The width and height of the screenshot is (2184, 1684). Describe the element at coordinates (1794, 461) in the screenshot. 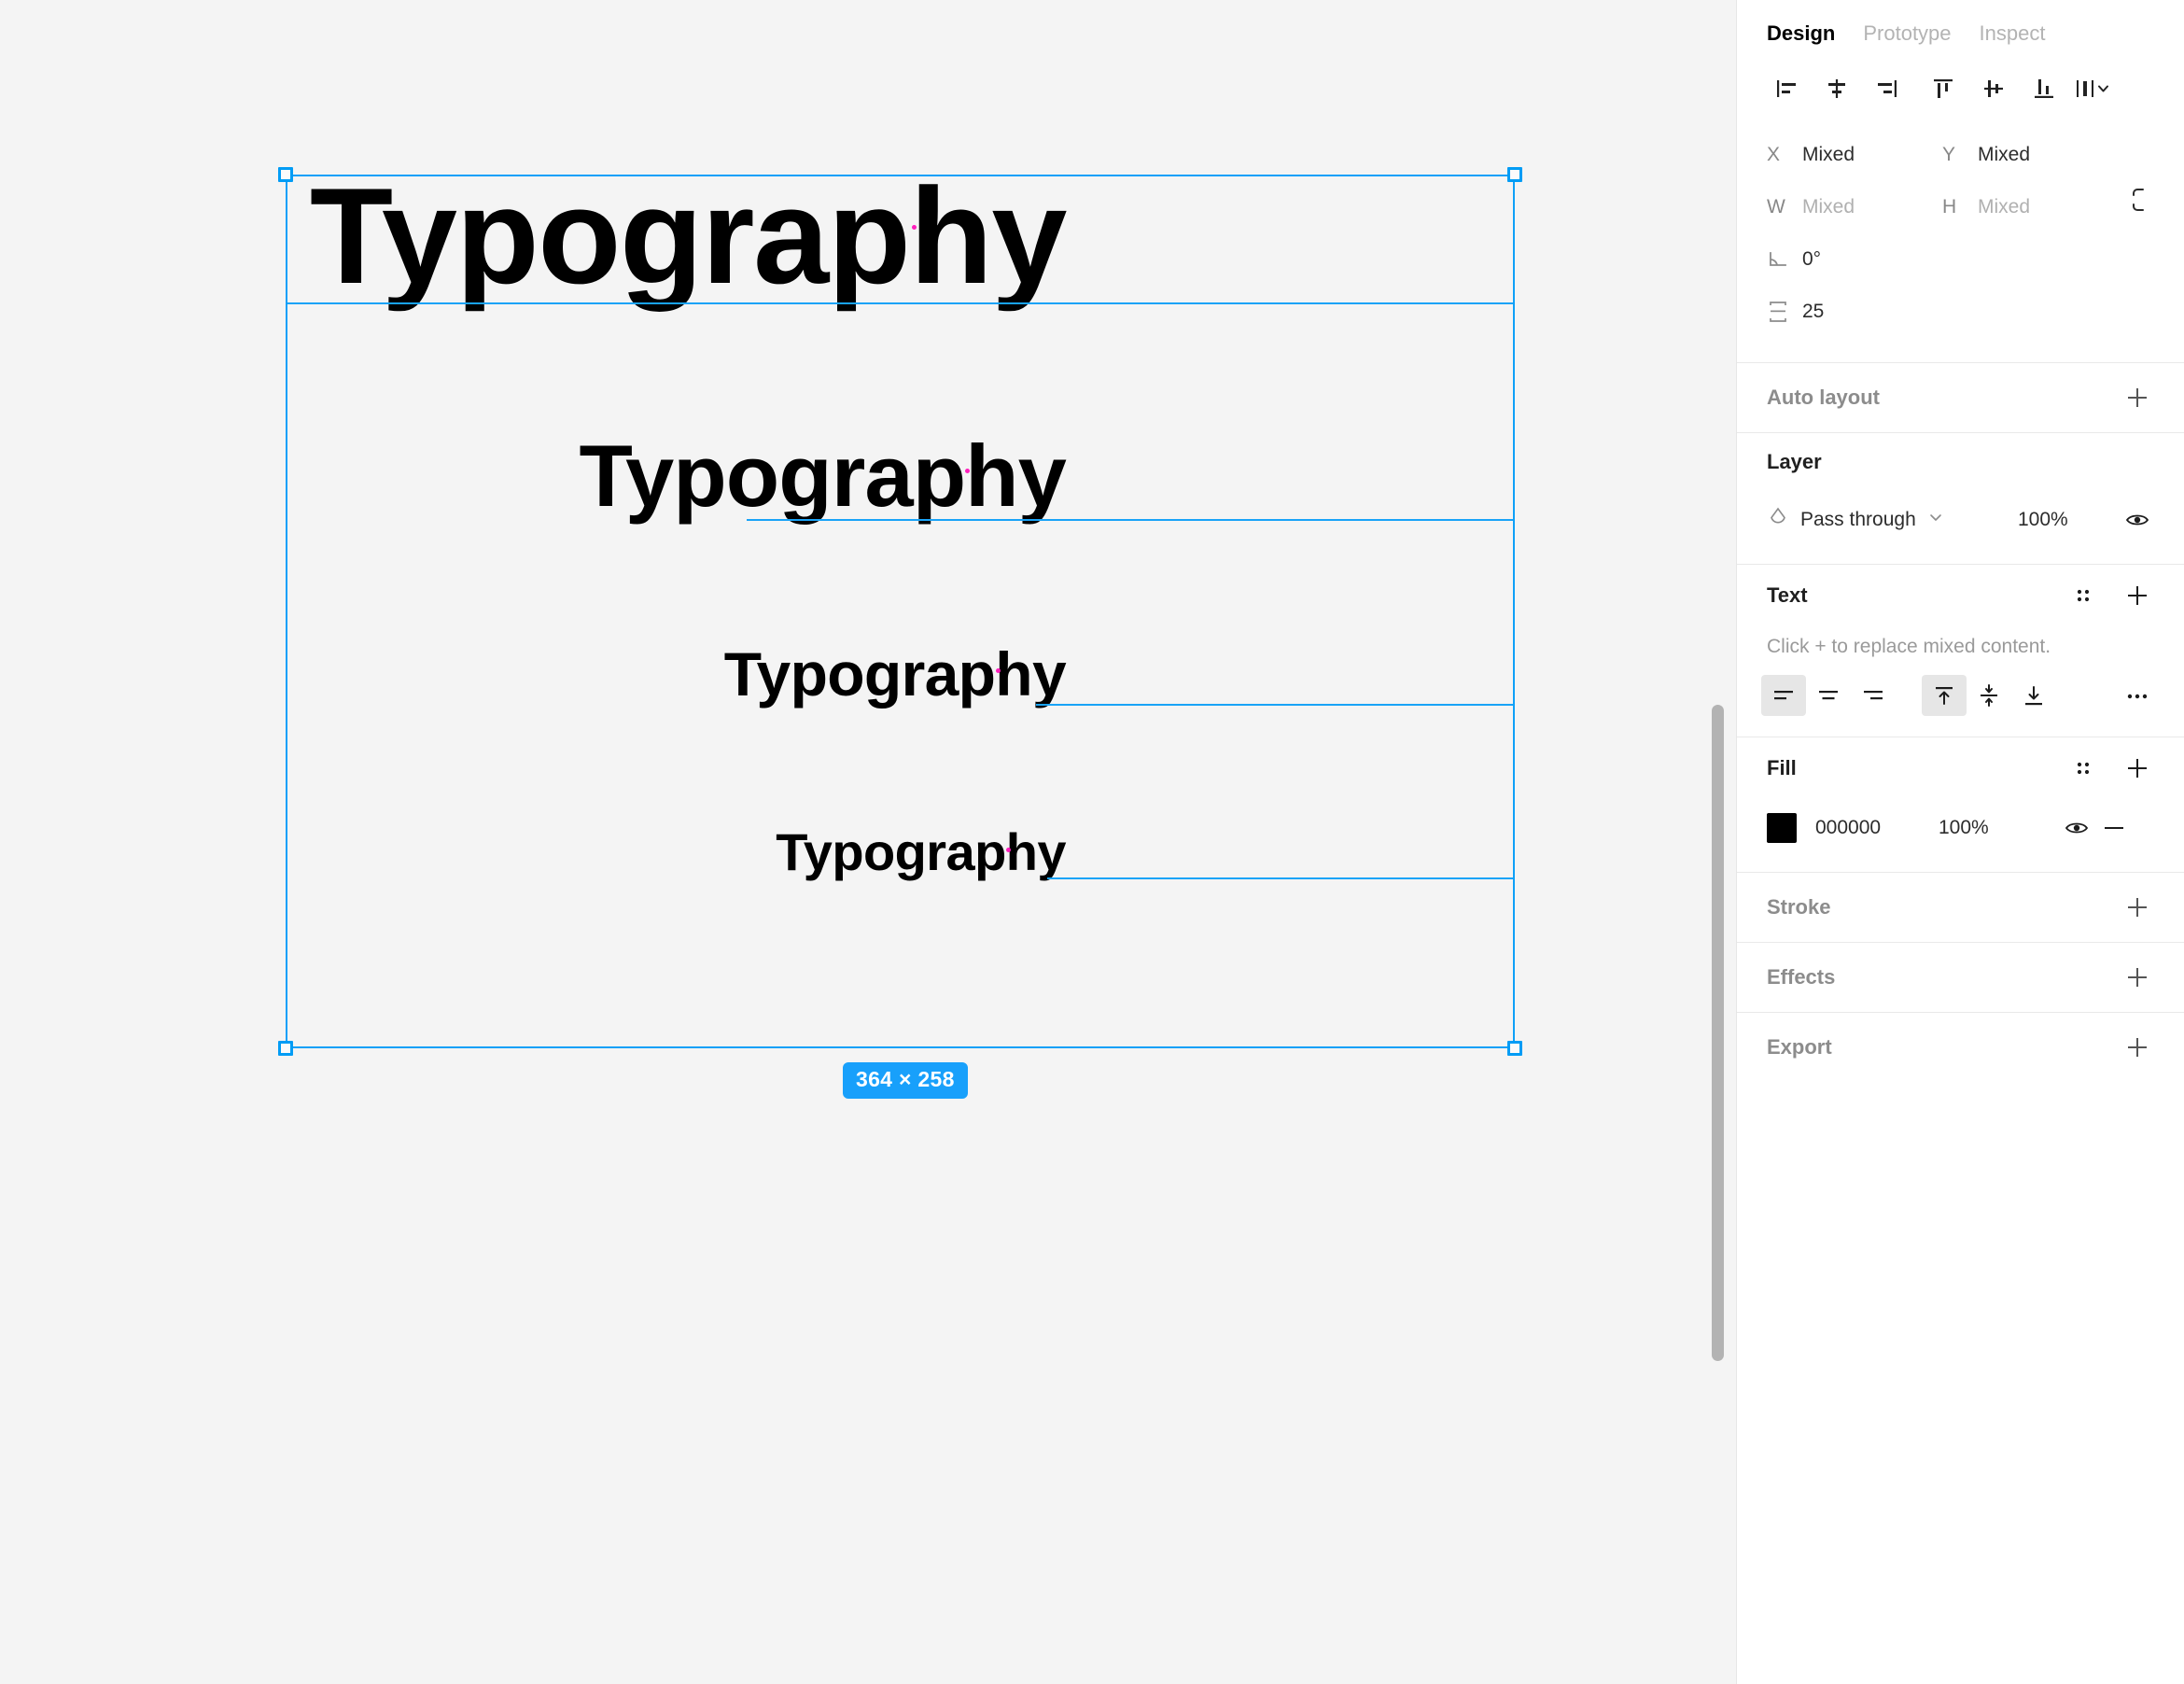

I see `layer-title: Layer` at that location.